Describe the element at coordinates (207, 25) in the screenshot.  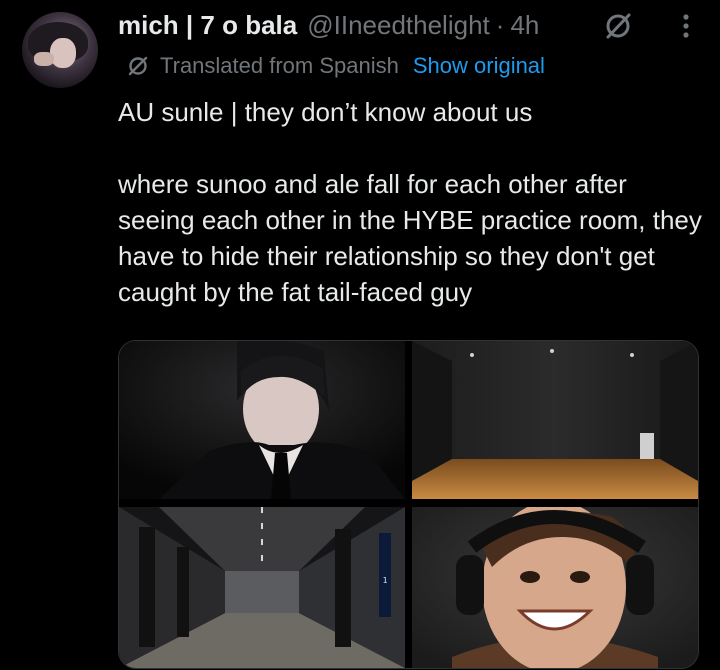
I see `author-display-name: mich | 7 o bala` at that location.